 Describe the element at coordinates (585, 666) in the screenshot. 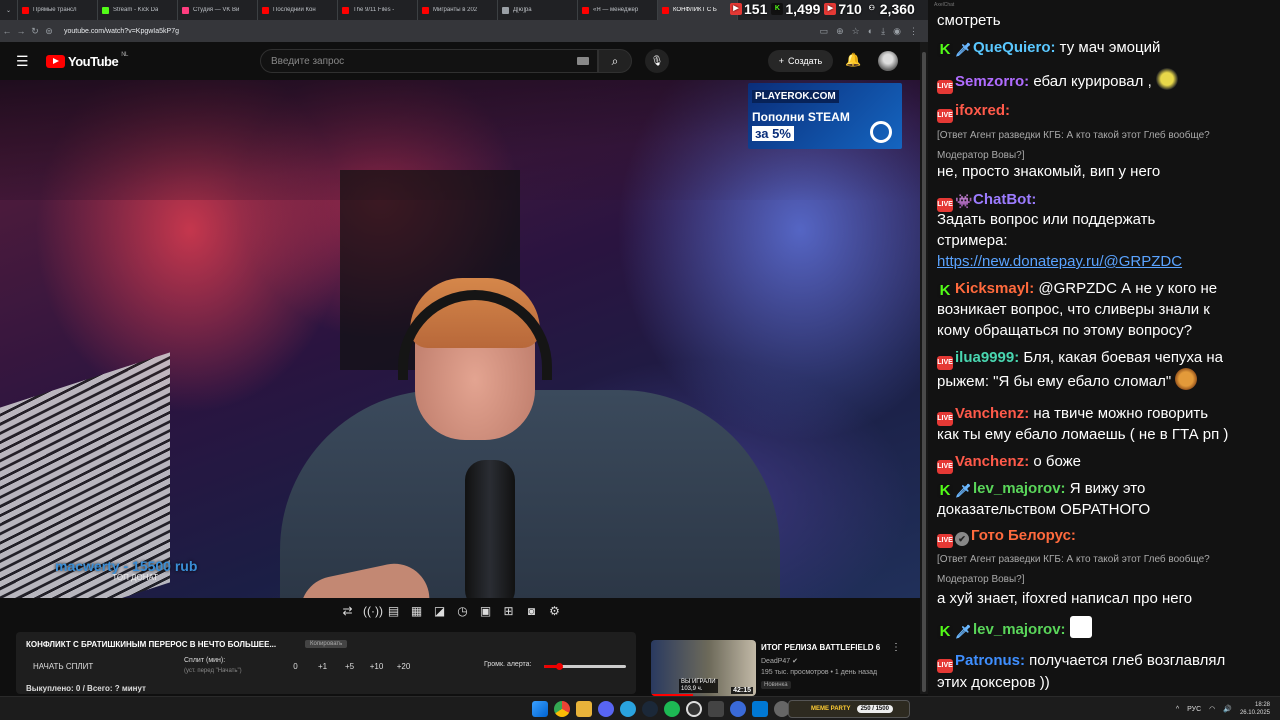

I see `alert-volume-slider` at that location.